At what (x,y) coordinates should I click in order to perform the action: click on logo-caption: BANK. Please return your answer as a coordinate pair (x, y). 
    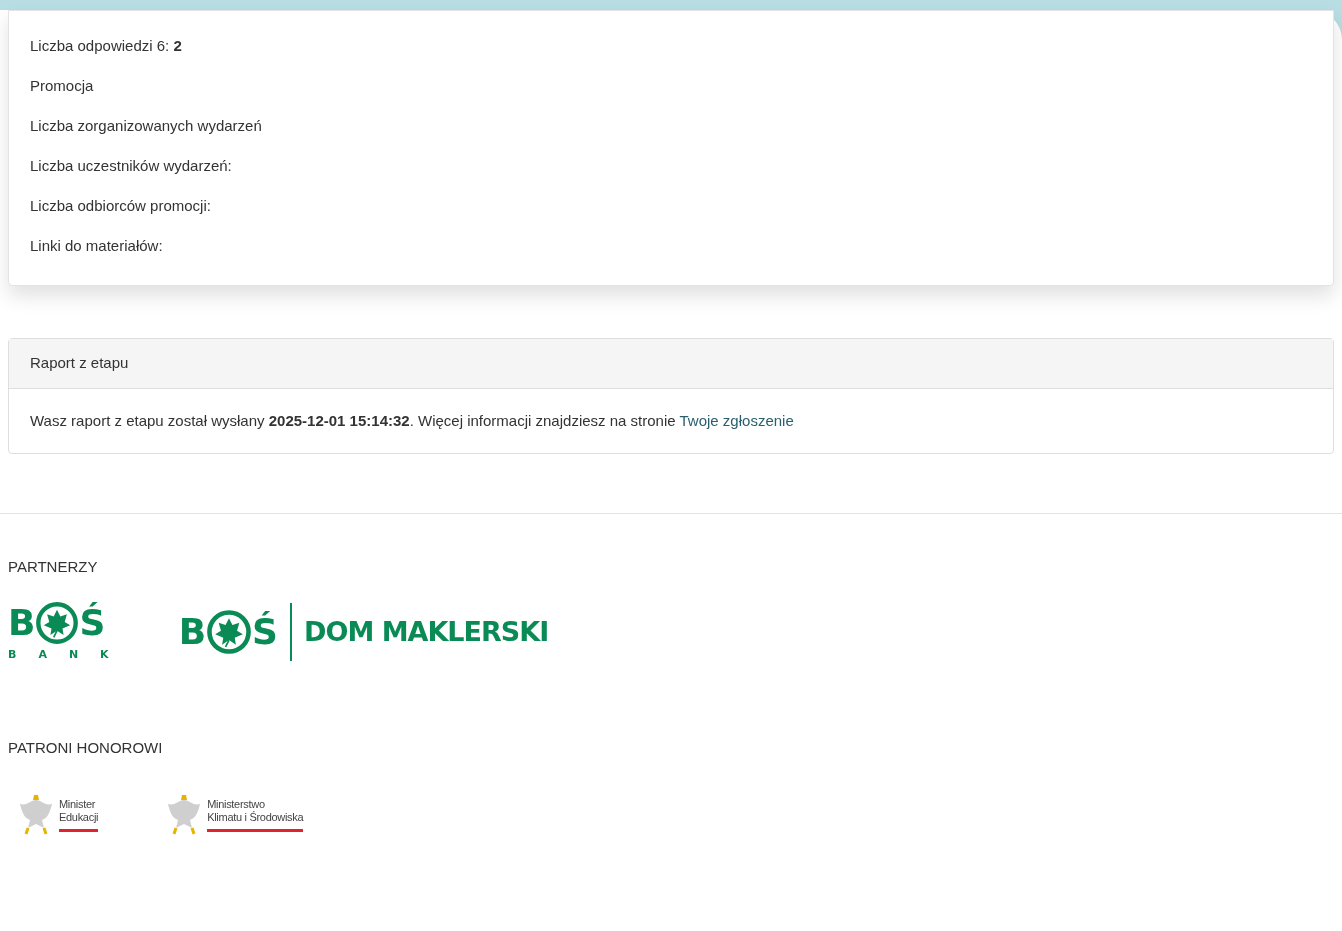
    Looking at the image, I should click on (69, 654).